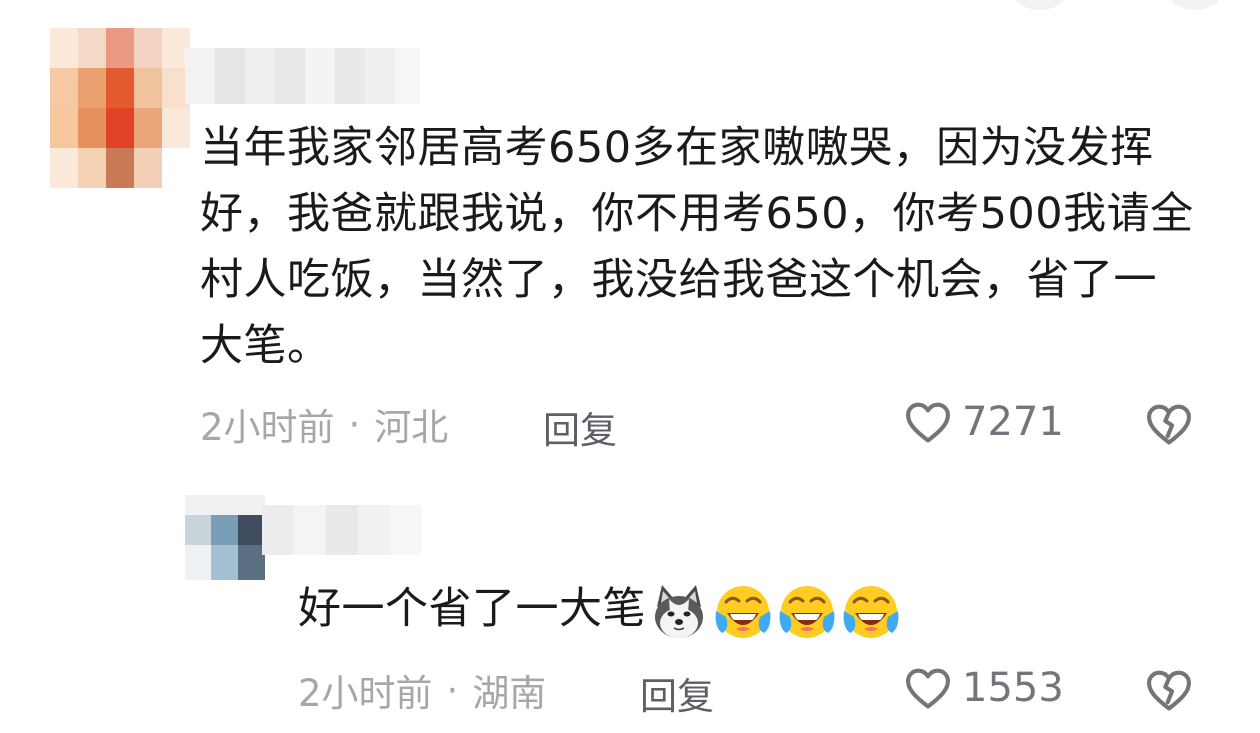  I want to click on like-count: 7271, so click(1013, 422).